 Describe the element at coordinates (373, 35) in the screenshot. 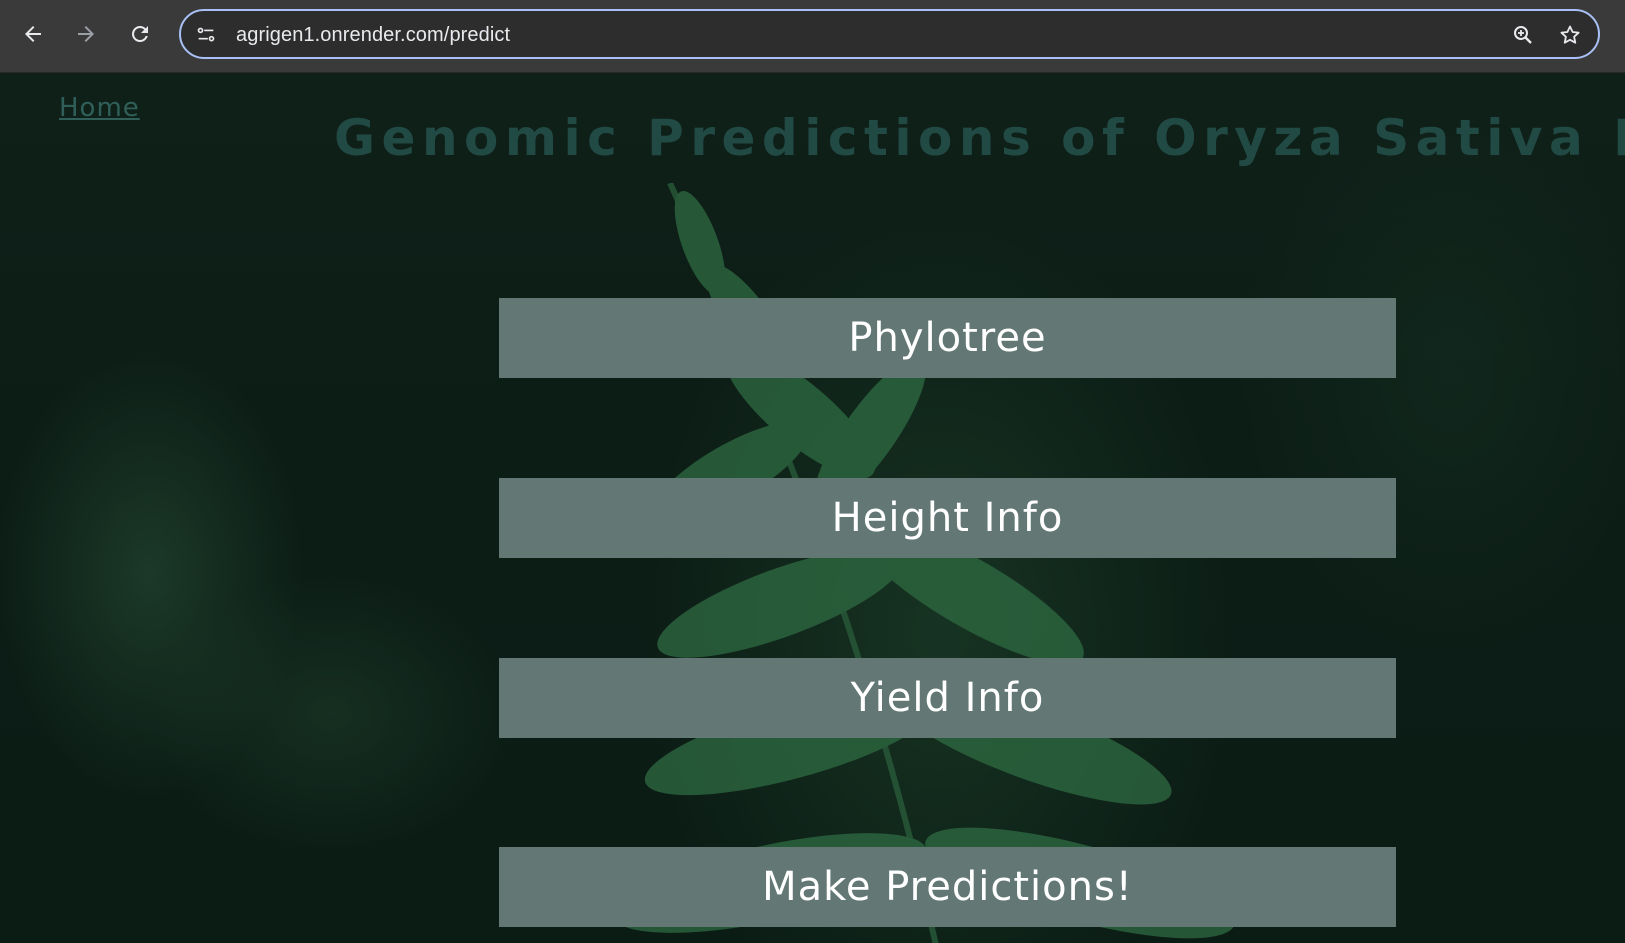

I see `url-text: agrigen1.onrender.com/predict` at that location.